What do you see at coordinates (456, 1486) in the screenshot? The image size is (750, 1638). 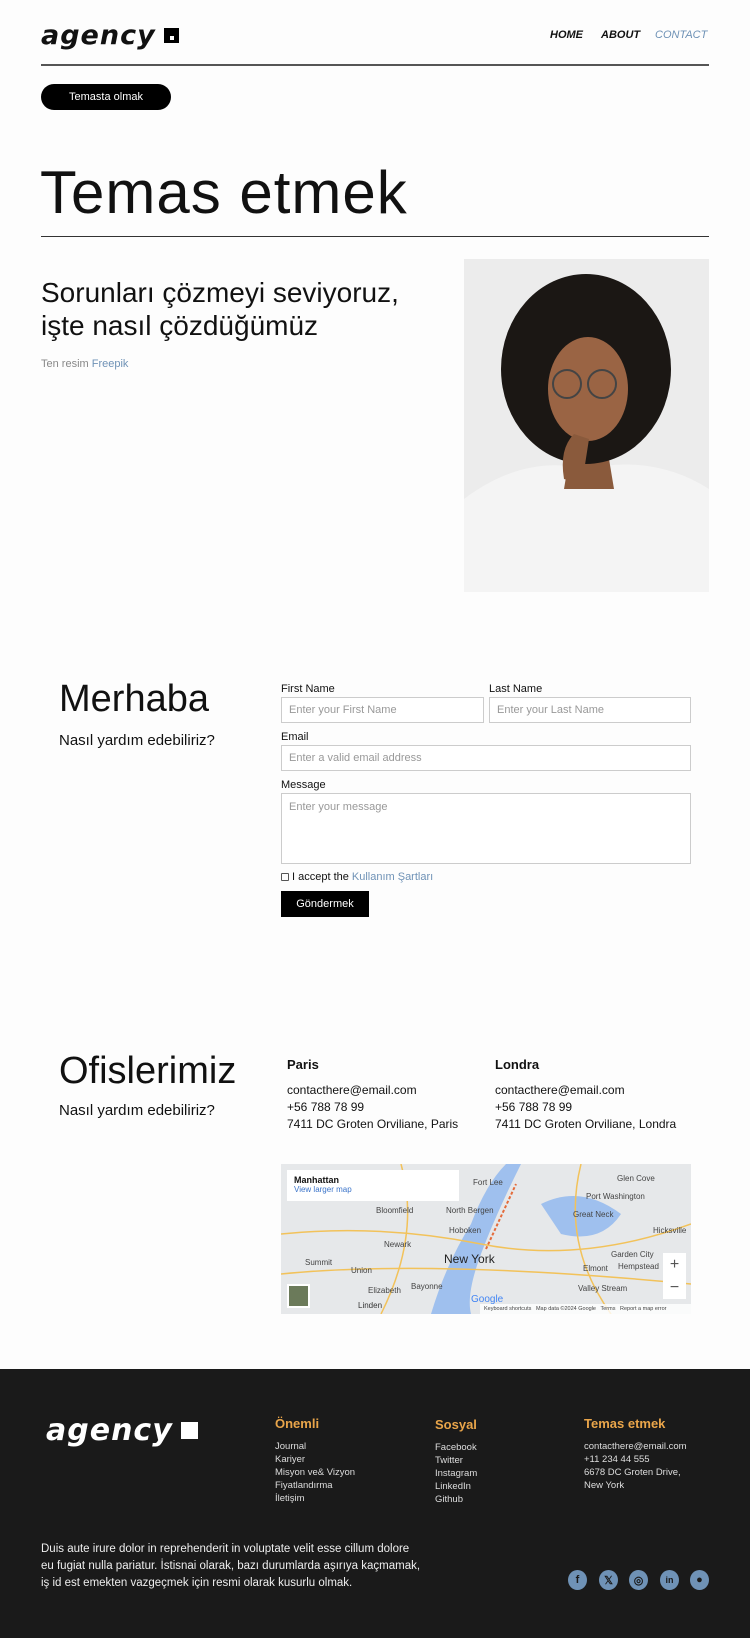 I see `footer-link: LinkedIn` at bounding box center [456, 1486].